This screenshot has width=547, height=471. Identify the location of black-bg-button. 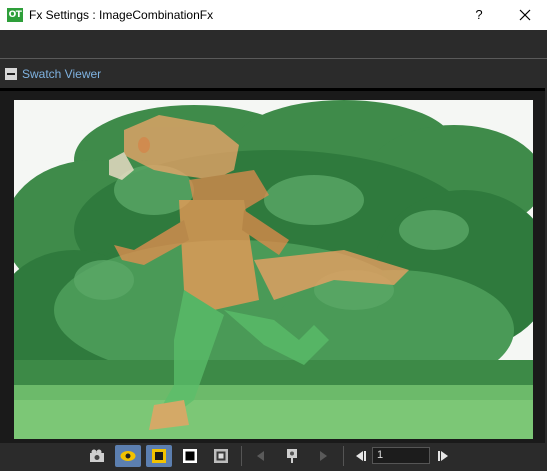
(190, 456).